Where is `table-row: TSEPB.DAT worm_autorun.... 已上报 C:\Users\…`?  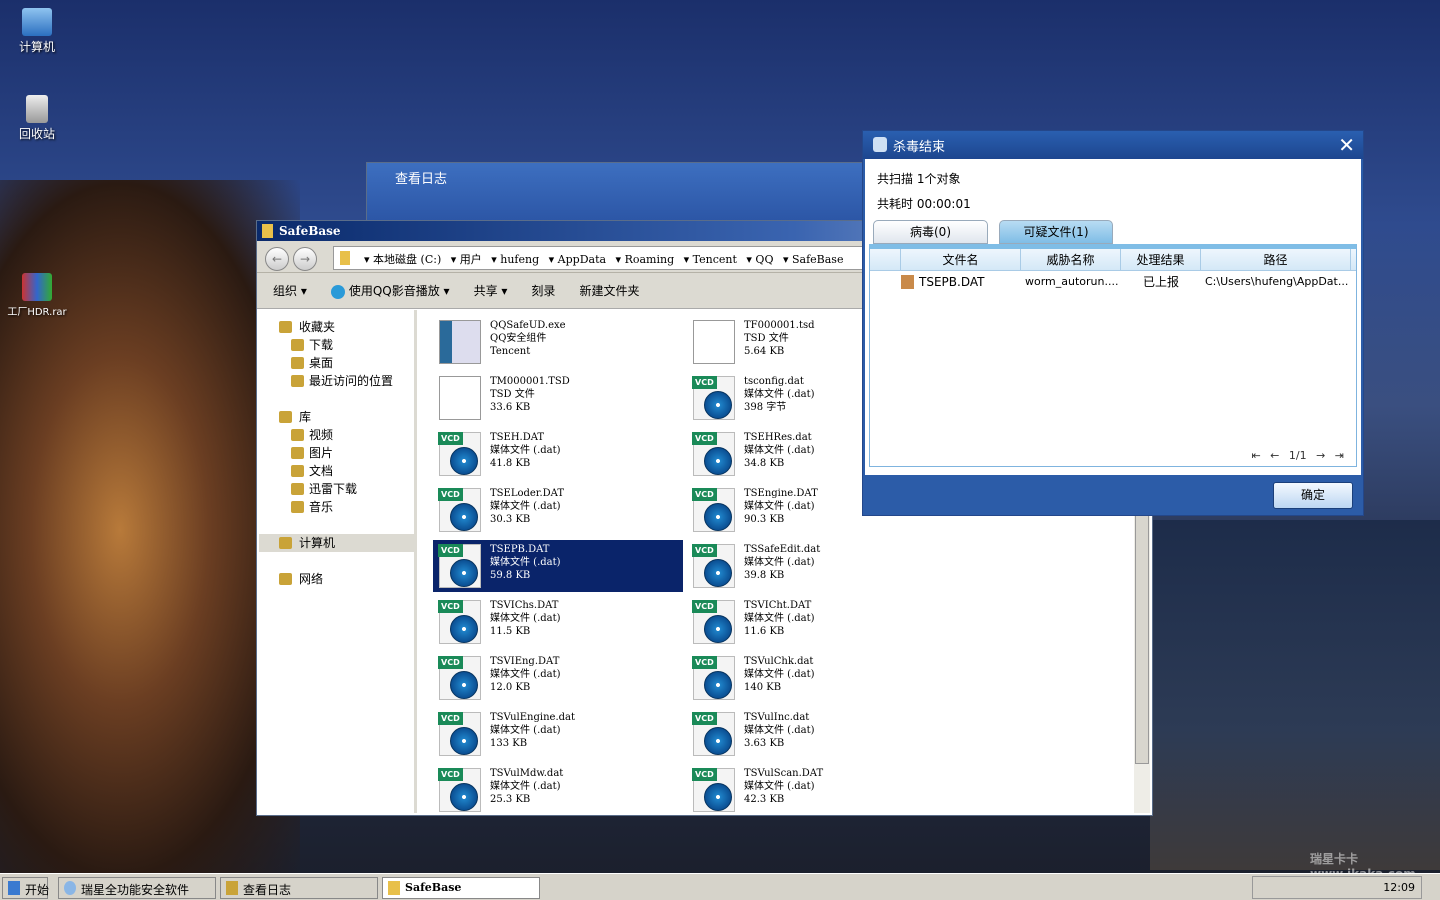 table-row: TSEPB.DAT worm_autorun.... 已上报 C:\Users\… is located at coordinates (1113, 282).